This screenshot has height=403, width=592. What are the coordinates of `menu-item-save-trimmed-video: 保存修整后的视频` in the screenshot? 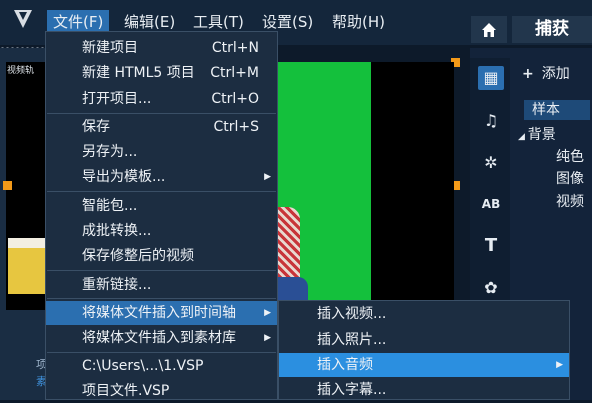 It's located at (161, 256).